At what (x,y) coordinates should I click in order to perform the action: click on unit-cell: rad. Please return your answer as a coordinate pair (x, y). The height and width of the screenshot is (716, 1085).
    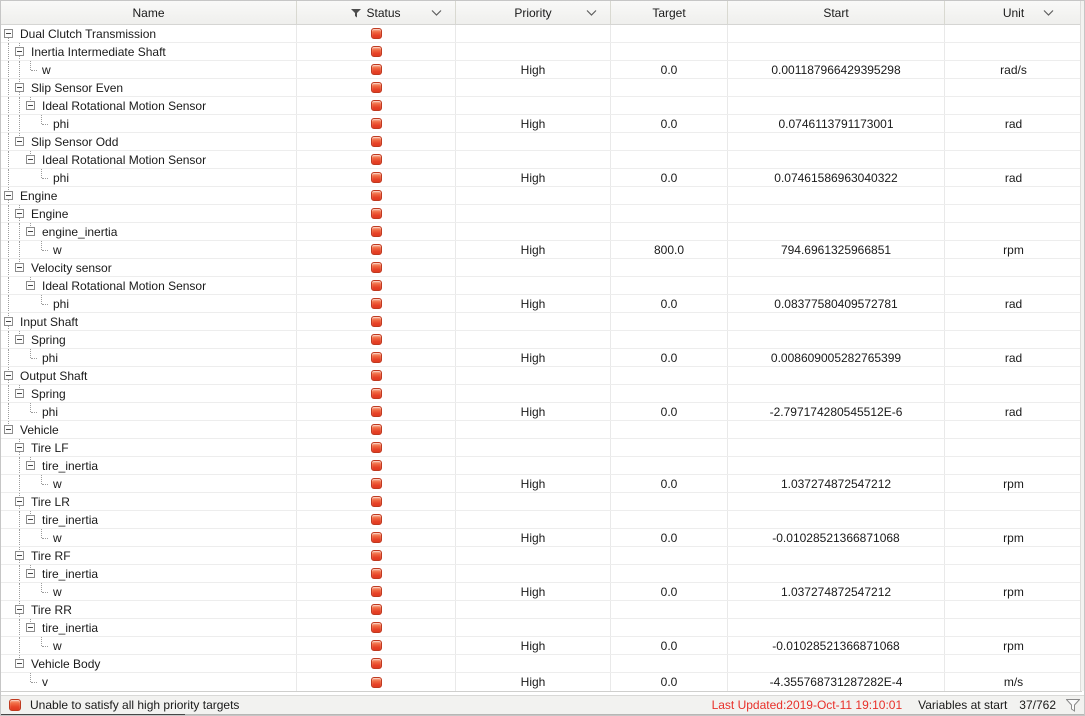
    Looking at the image, I should click on (1013, 123).